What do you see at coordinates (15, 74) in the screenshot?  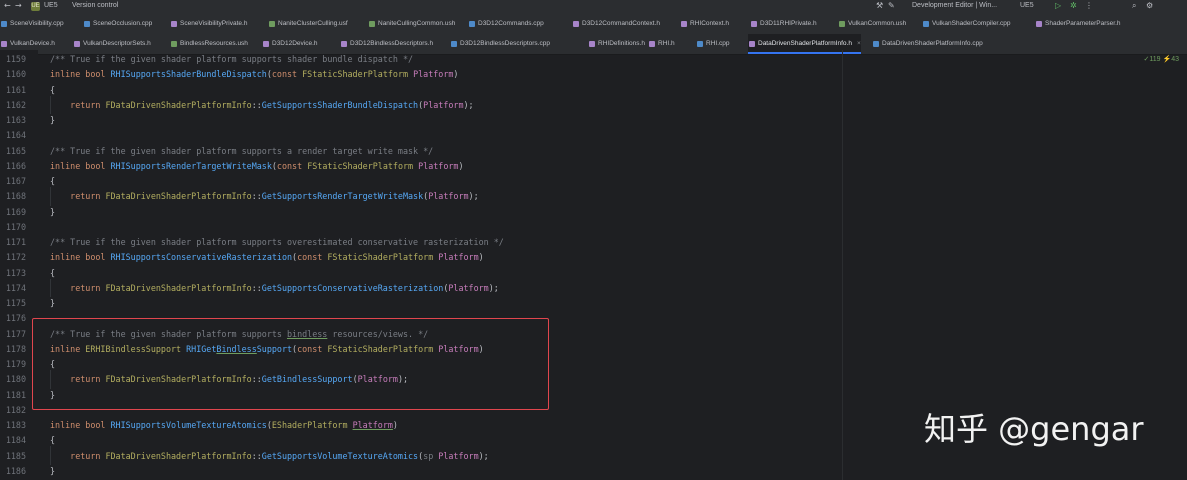 I see `line-number: 1160` at bounding box center [15, 74].